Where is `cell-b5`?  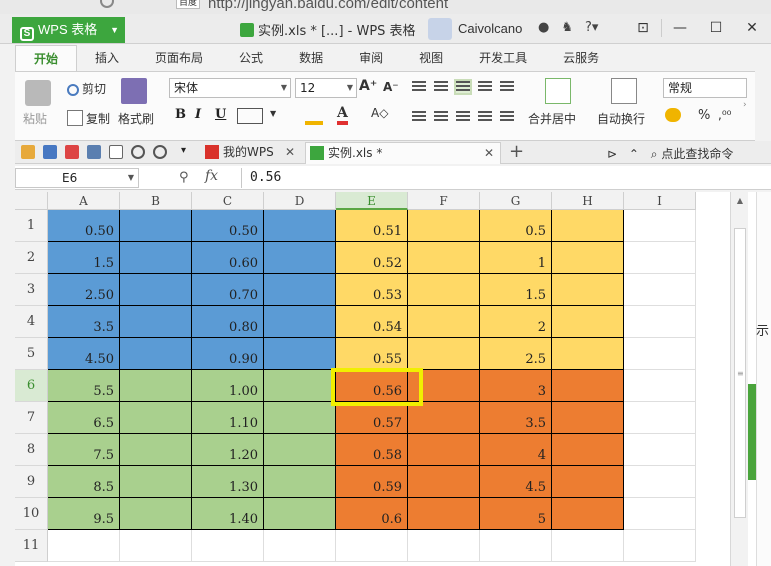 cell-b5 is located at coordinates (156, 354).